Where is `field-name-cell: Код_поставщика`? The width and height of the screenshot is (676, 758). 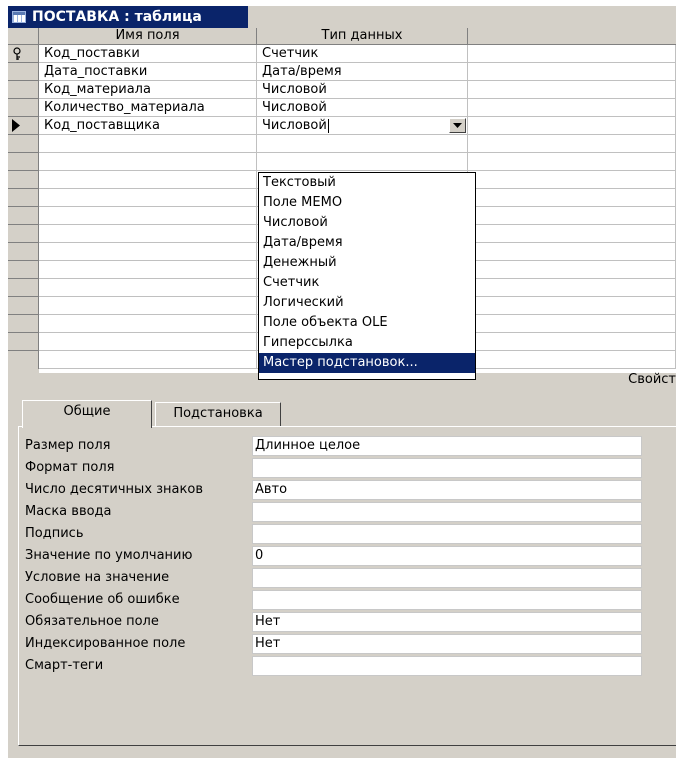 field-name-cell: Код_поставщика is located at coordinates (148, 126).